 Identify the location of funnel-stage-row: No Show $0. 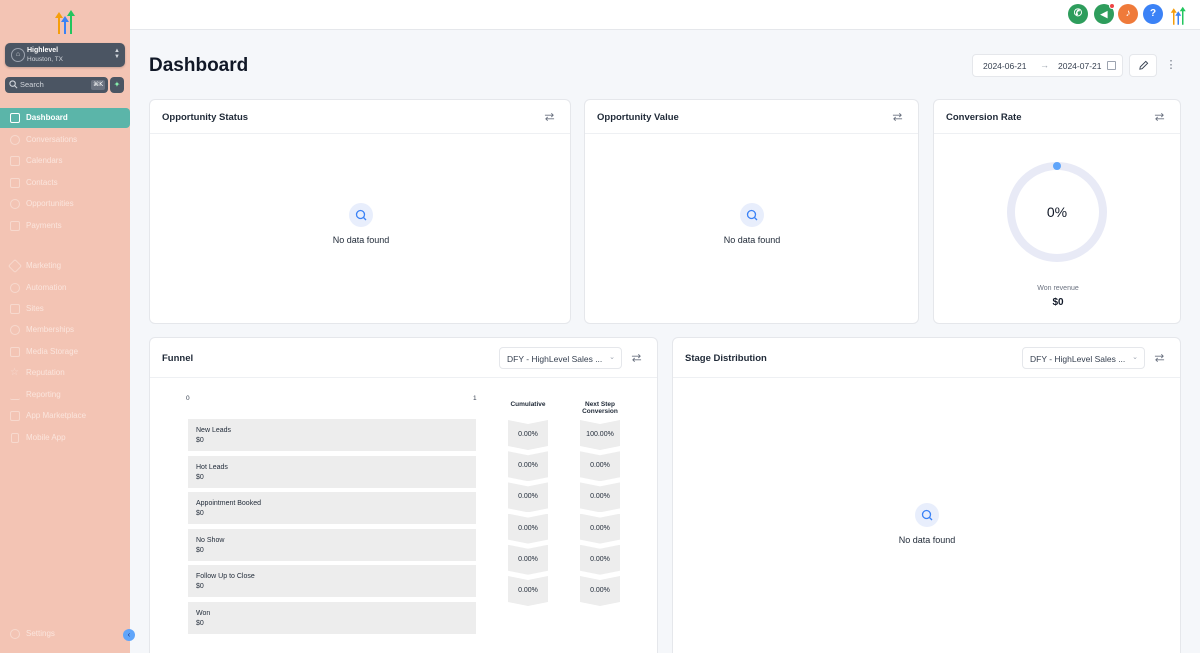
(332, 545).